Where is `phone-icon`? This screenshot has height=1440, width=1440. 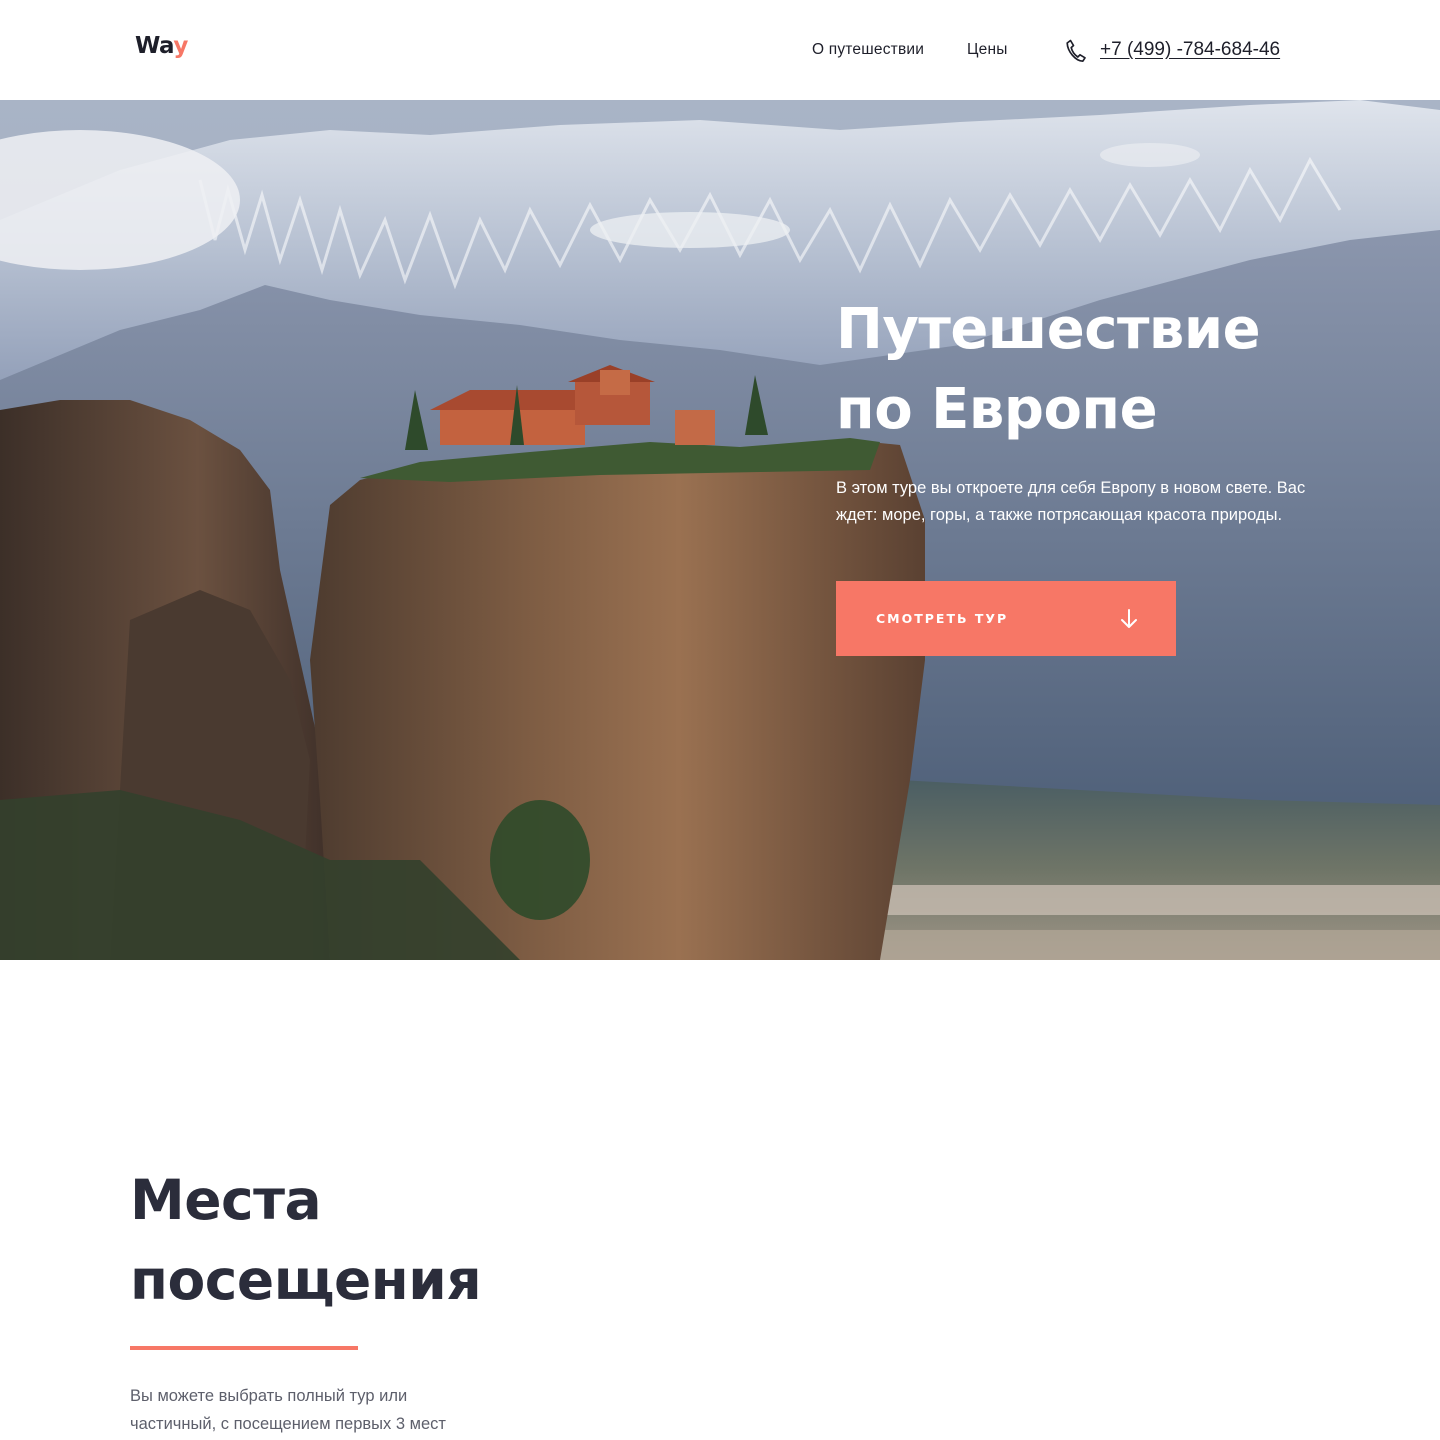 phone-icon is located at coordinates (1076, 51).